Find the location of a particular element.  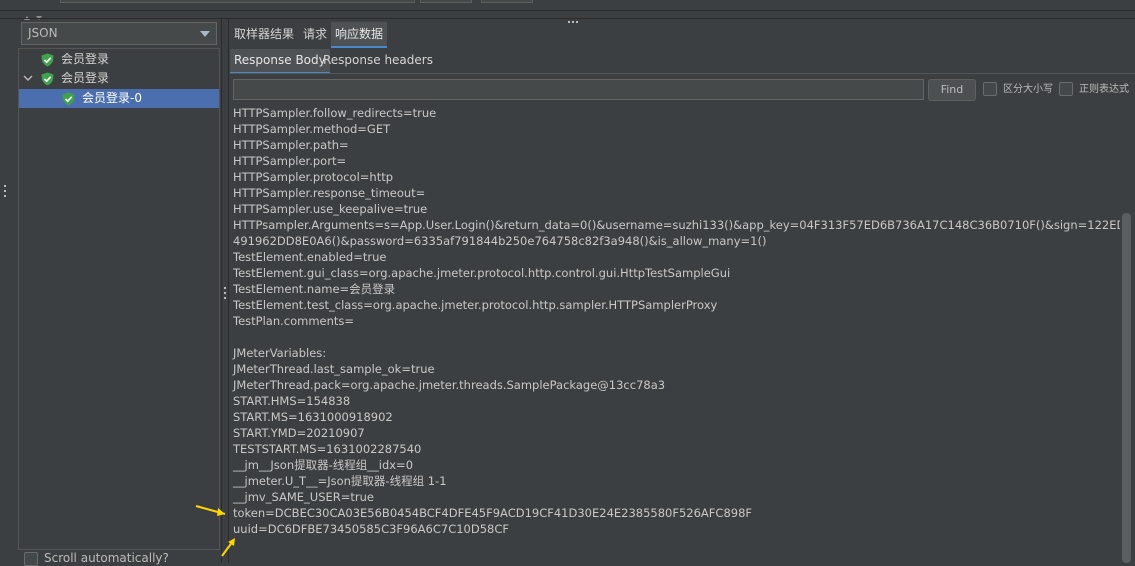

find-button: Find is located at coordinates (952, 90).